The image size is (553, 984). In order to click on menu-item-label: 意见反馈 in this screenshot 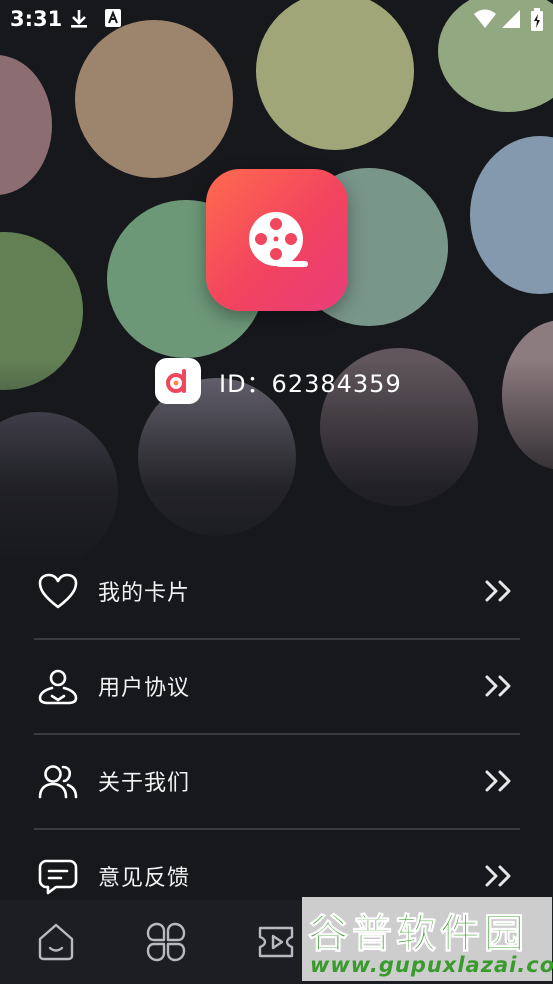, I will do `click(144, 878)`.